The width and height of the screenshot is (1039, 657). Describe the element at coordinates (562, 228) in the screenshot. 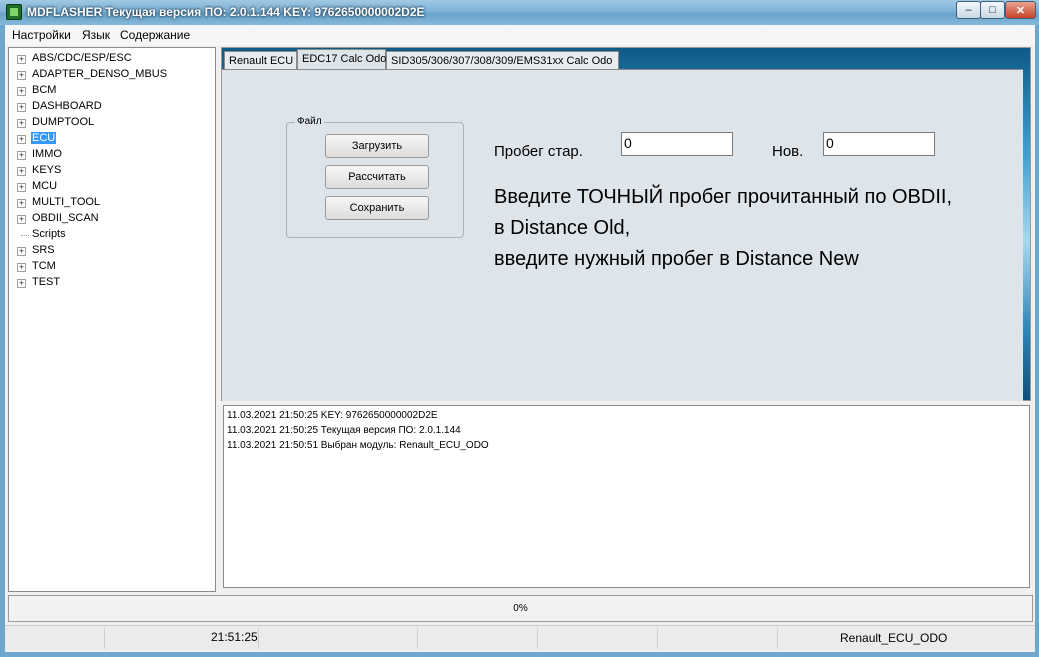

I see `instruction-line: в Distance Old,` at that location.